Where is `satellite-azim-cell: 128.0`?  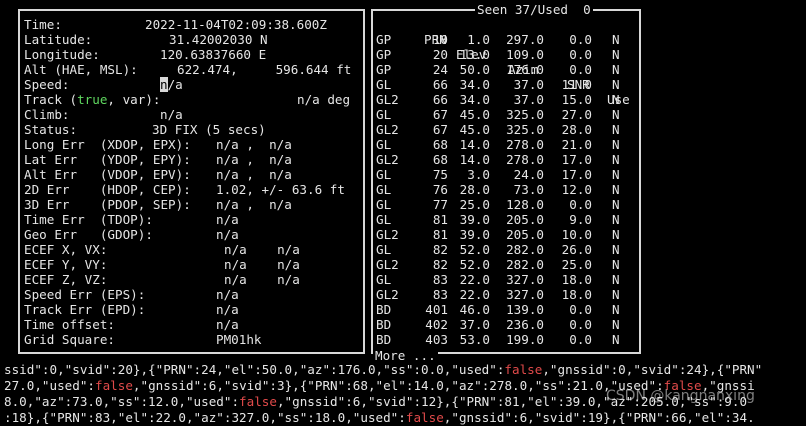
satellite-azim-cell: 128.0 is located at coordinates (525, 204).